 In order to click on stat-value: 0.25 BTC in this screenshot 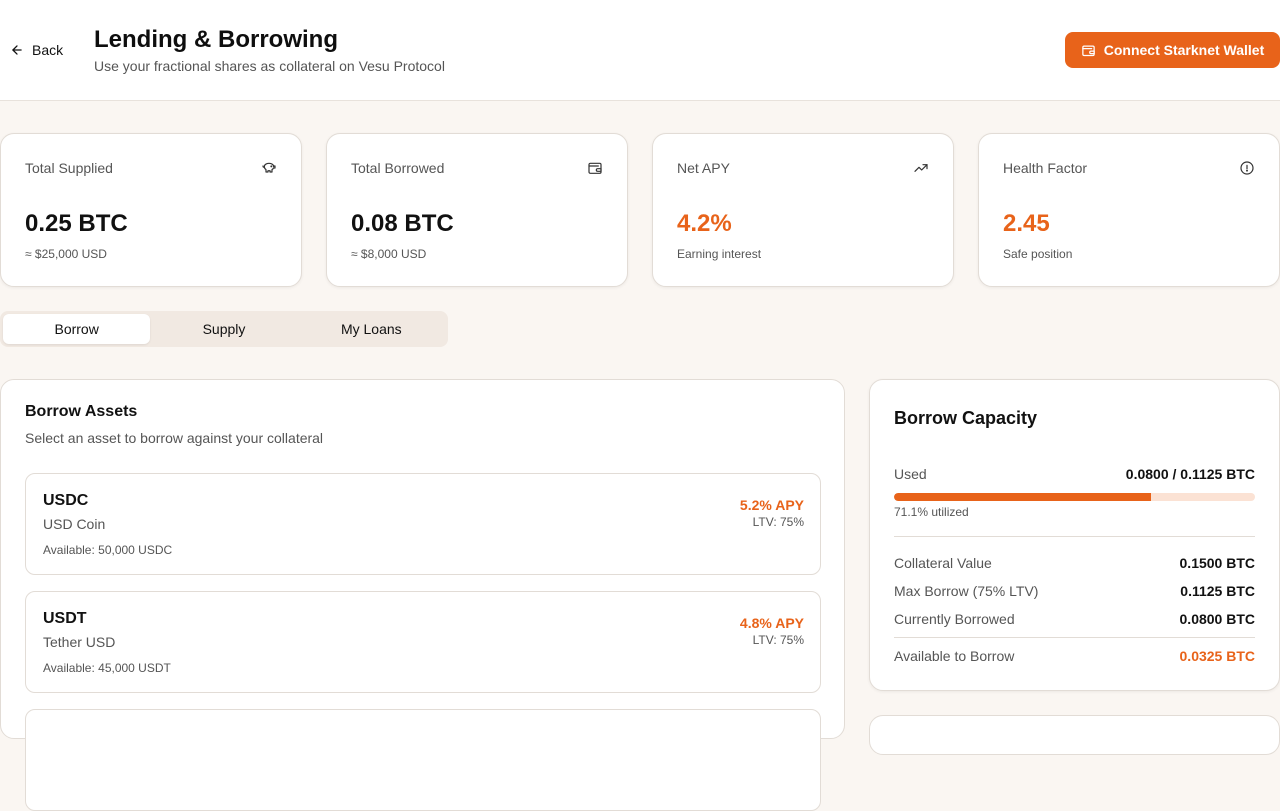, I will do `click(76, 223)`.